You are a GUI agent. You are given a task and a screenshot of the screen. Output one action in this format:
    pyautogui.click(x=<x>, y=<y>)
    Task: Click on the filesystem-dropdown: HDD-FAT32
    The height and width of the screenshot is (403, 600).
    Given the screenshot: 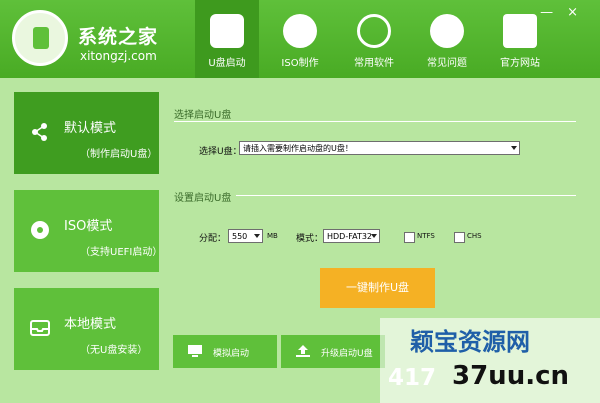 What is the action you would take?
    pyautogui.click(x=351, y=236)
    